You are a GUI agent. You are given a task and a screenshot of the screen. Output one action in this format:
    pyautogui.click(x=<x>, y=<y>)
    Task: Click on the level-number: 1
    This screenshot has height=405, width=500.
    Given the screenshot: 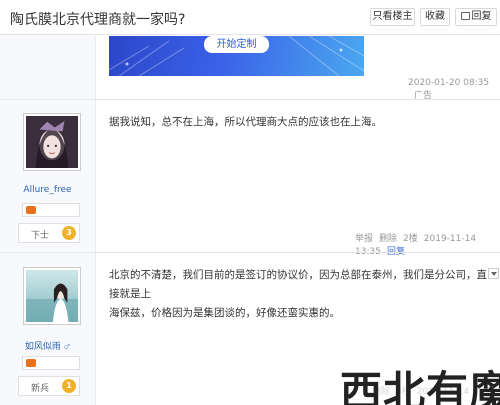 What is the action you would take?
    pyautogui.click(x=69, y=386)
    